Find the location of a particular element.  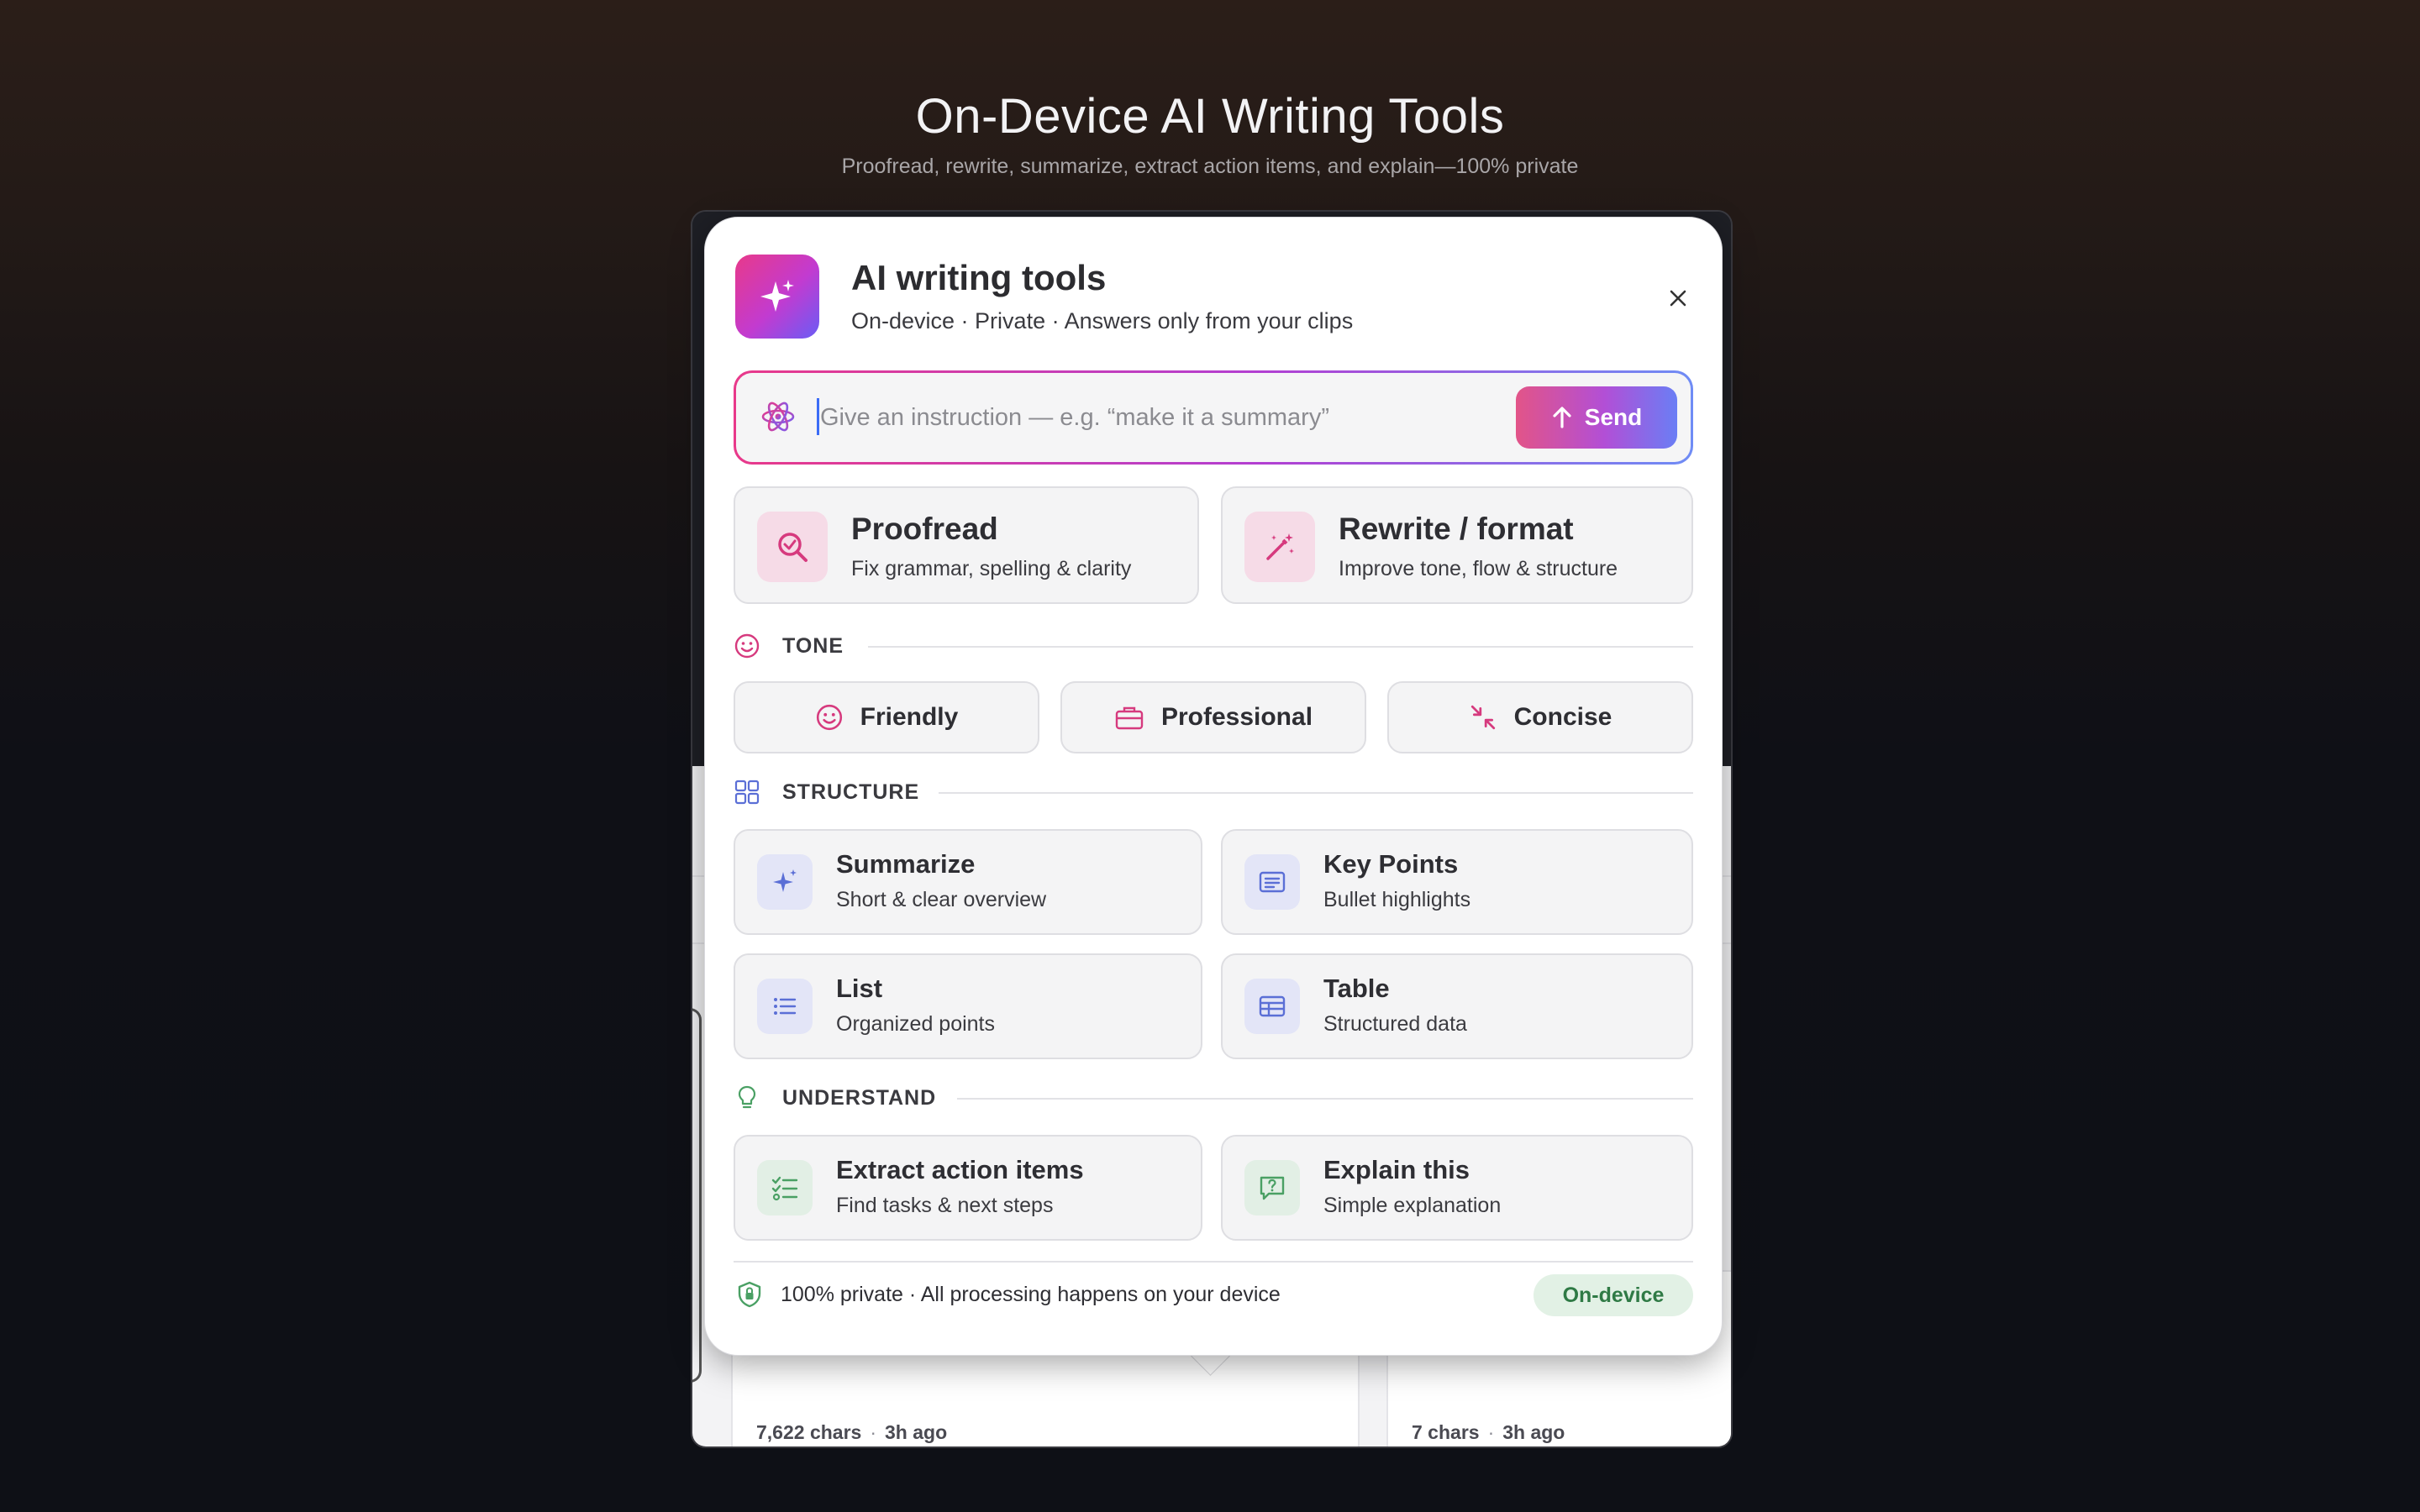

summarize-title: Summarize is located at coordinates (906, 864).